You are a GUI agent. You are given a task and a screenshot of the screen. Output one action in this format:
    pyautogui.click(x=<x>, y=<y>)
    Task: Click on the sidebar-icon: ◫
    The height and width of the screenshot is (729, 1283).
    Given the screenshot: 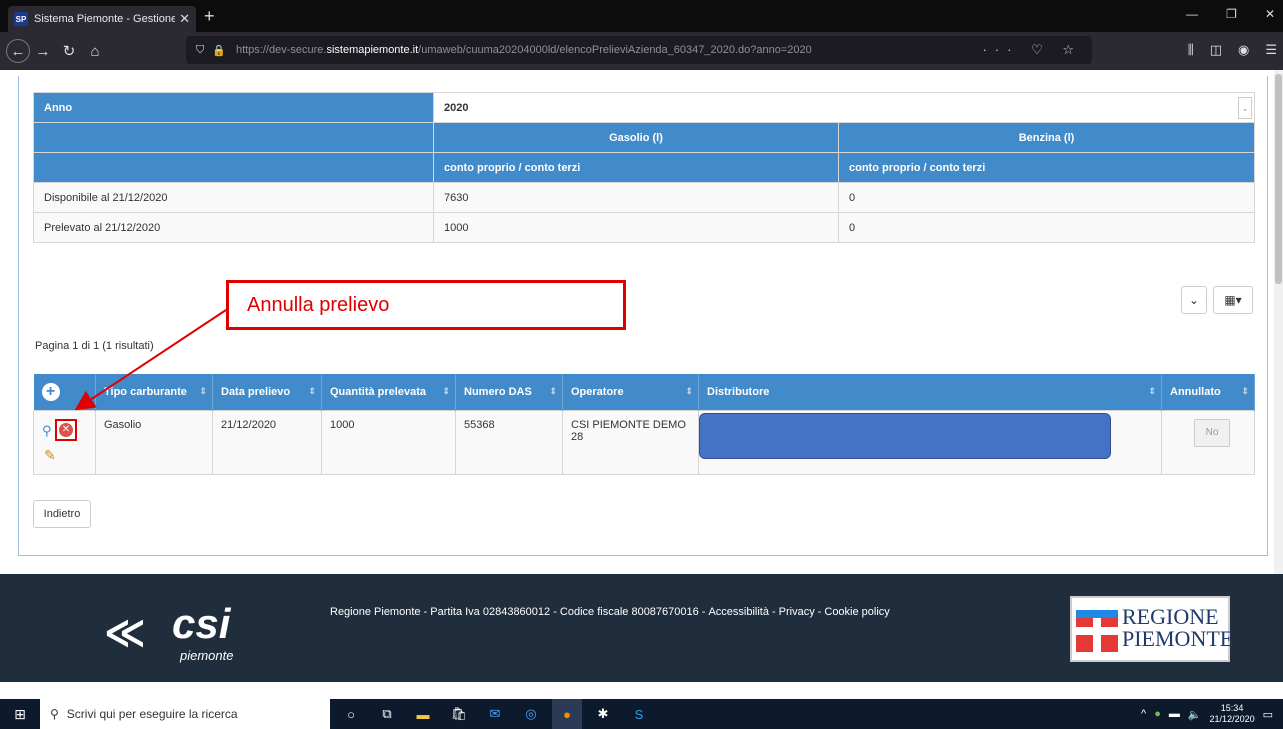 What is the action you would take?
    pyautogui.click(x=1216, y=50)
    